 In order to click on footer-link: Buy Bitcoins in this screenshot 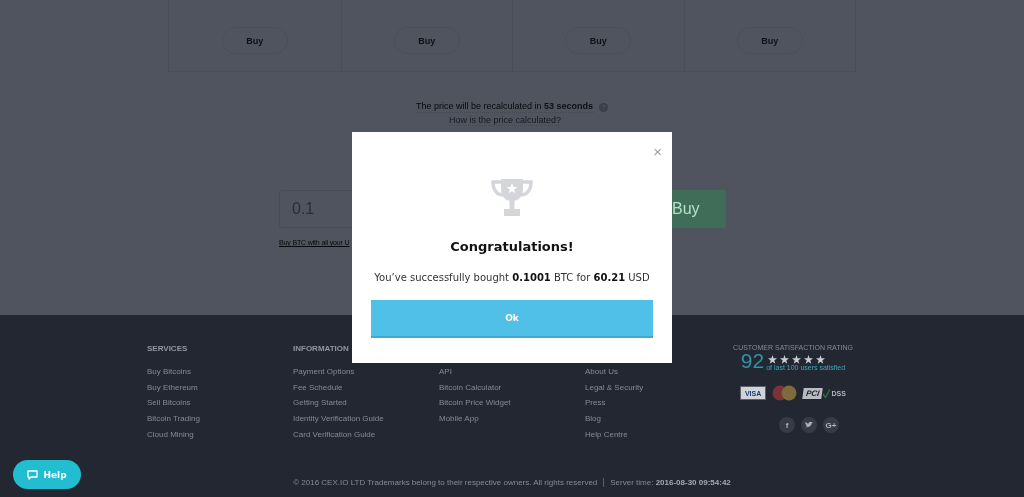, I will do `click(220, 375)`.